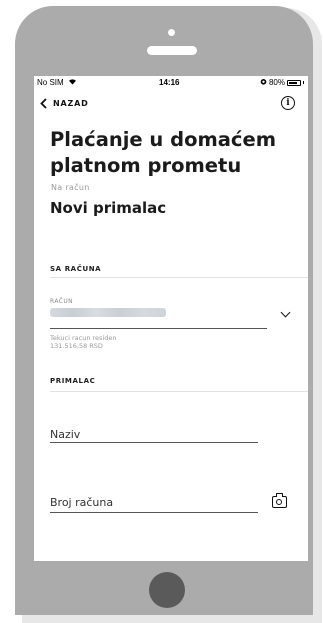 This screenshot has width=323, height=623. What do you see at coordinates (83, 338) in the screenshot?
I see `account-type: Tekuci racun residen` at bounding box center [83, 338].